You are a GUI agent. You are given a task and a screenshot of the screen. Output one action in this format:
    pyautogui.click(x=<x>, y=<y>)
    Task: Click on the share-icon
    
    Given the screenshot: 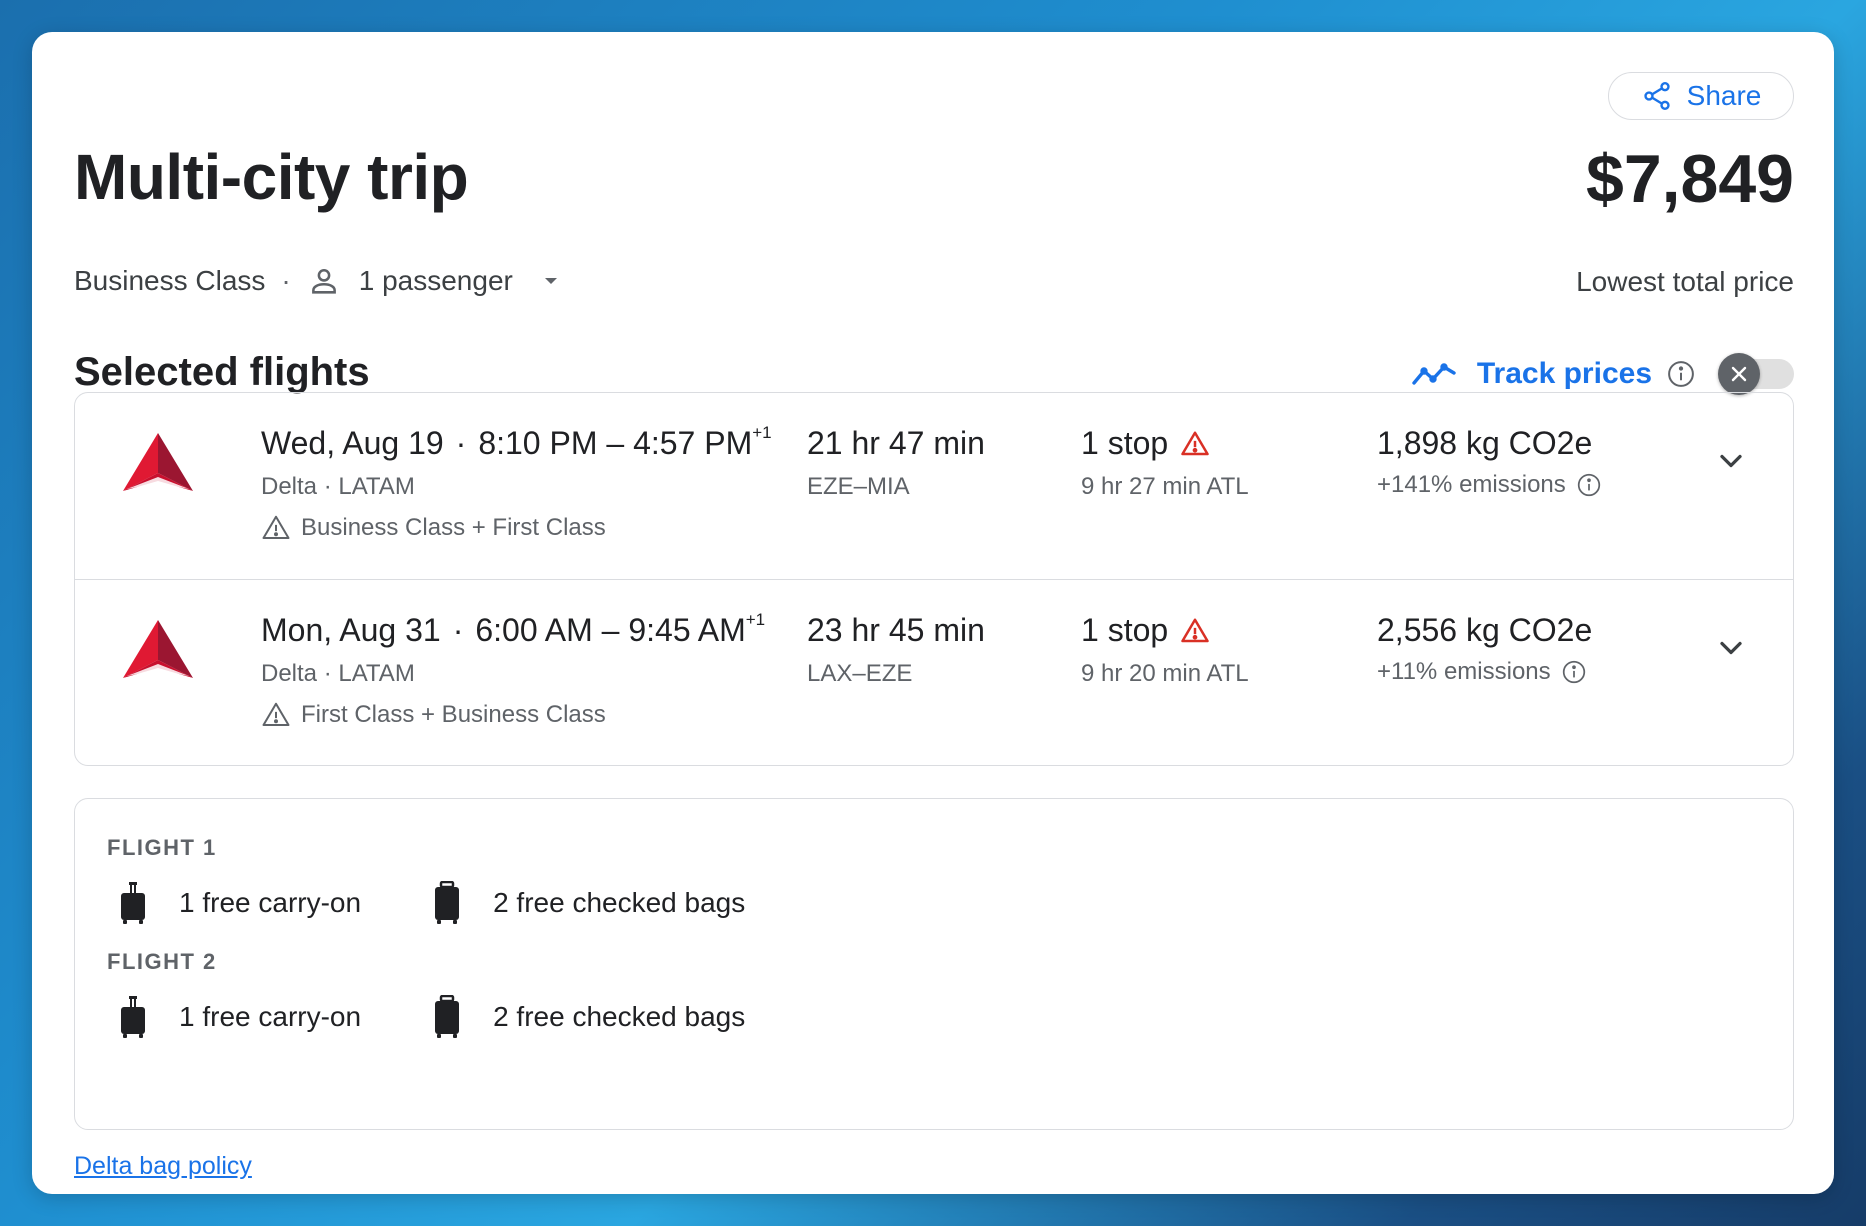 What is the action you would take?
    pyautogui.click(x=1656, y=96)
    